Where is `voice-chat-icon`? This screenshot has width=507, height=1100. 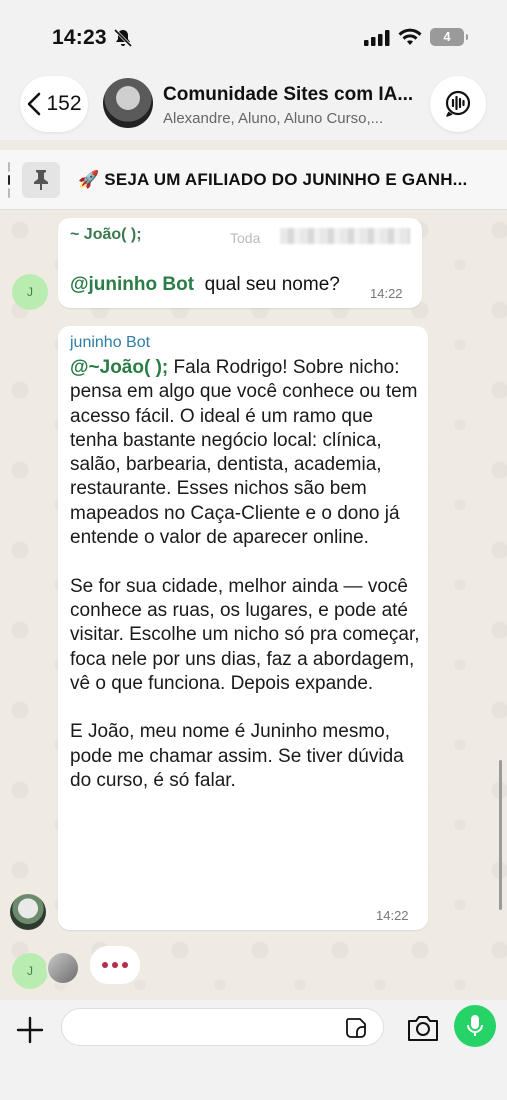 voice-chat-icon is located at coordinates (458, 103).